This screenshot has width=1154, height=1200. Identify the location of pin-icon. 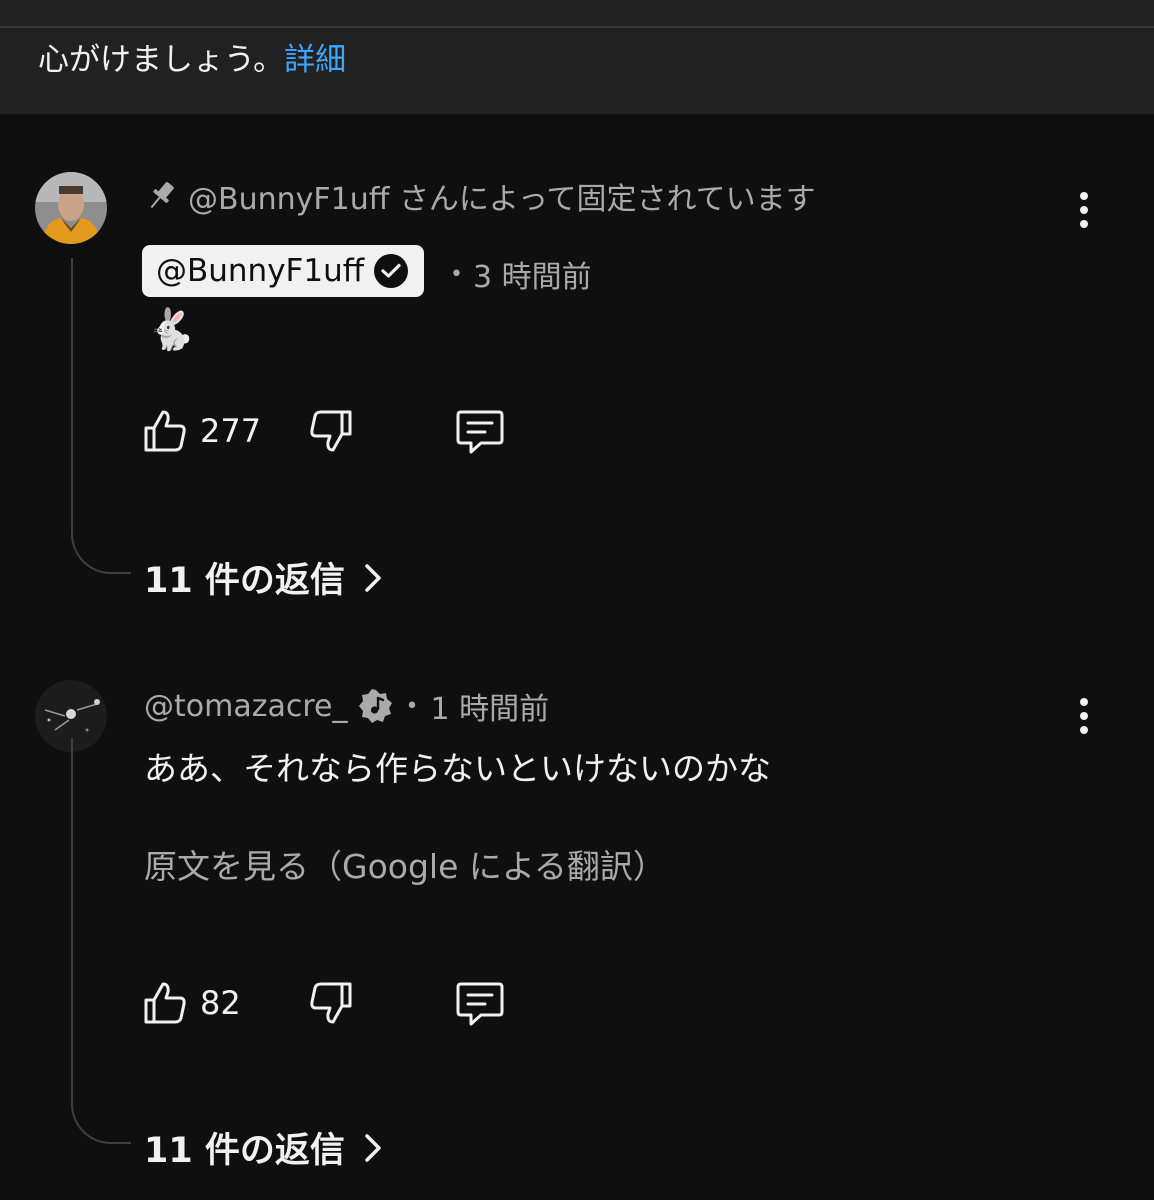
(161, 196).